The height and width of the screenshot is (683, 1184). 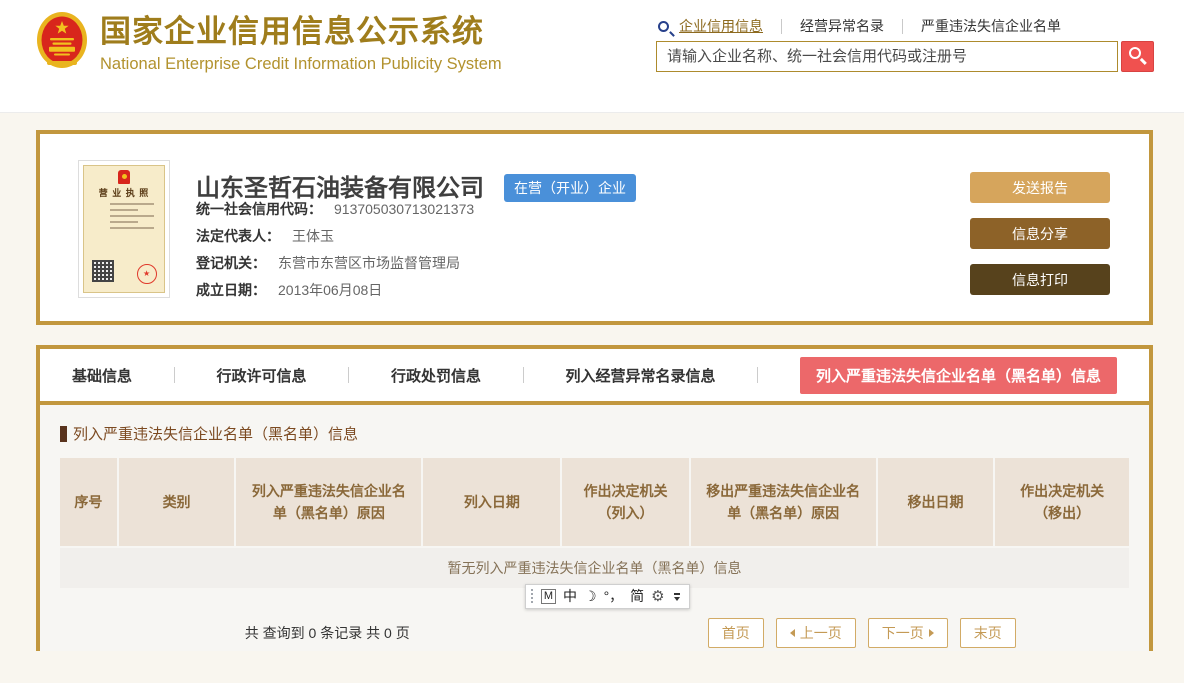 What do you see at coordinates (124, 177) in the screenshot?
I see `license-emblem-icon` at bounding box center [124, 177].